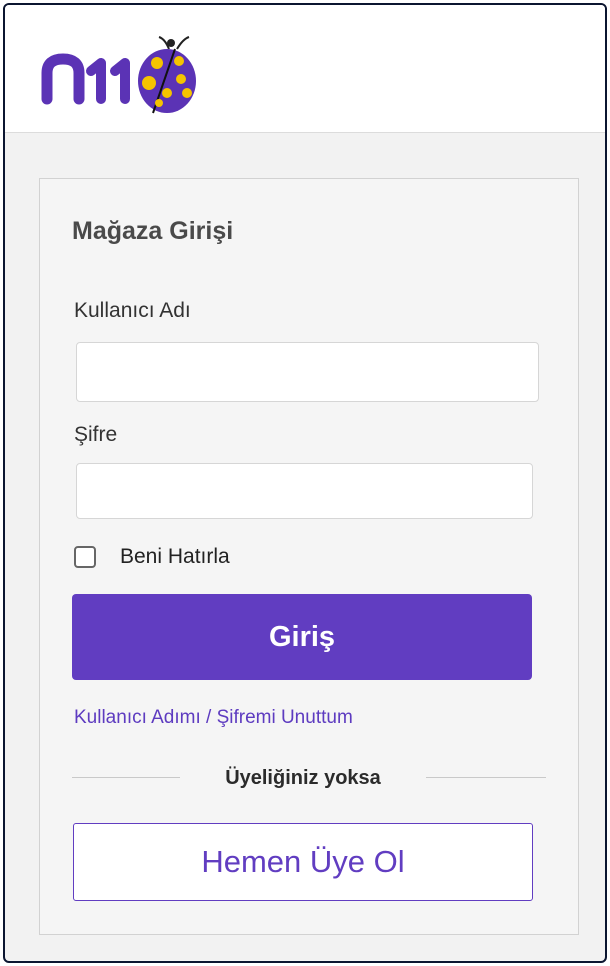 This screenshot has width=610, height=966. Describe the element at coordinates (304, 491) in the screenshot. I see `password-input` at that location.